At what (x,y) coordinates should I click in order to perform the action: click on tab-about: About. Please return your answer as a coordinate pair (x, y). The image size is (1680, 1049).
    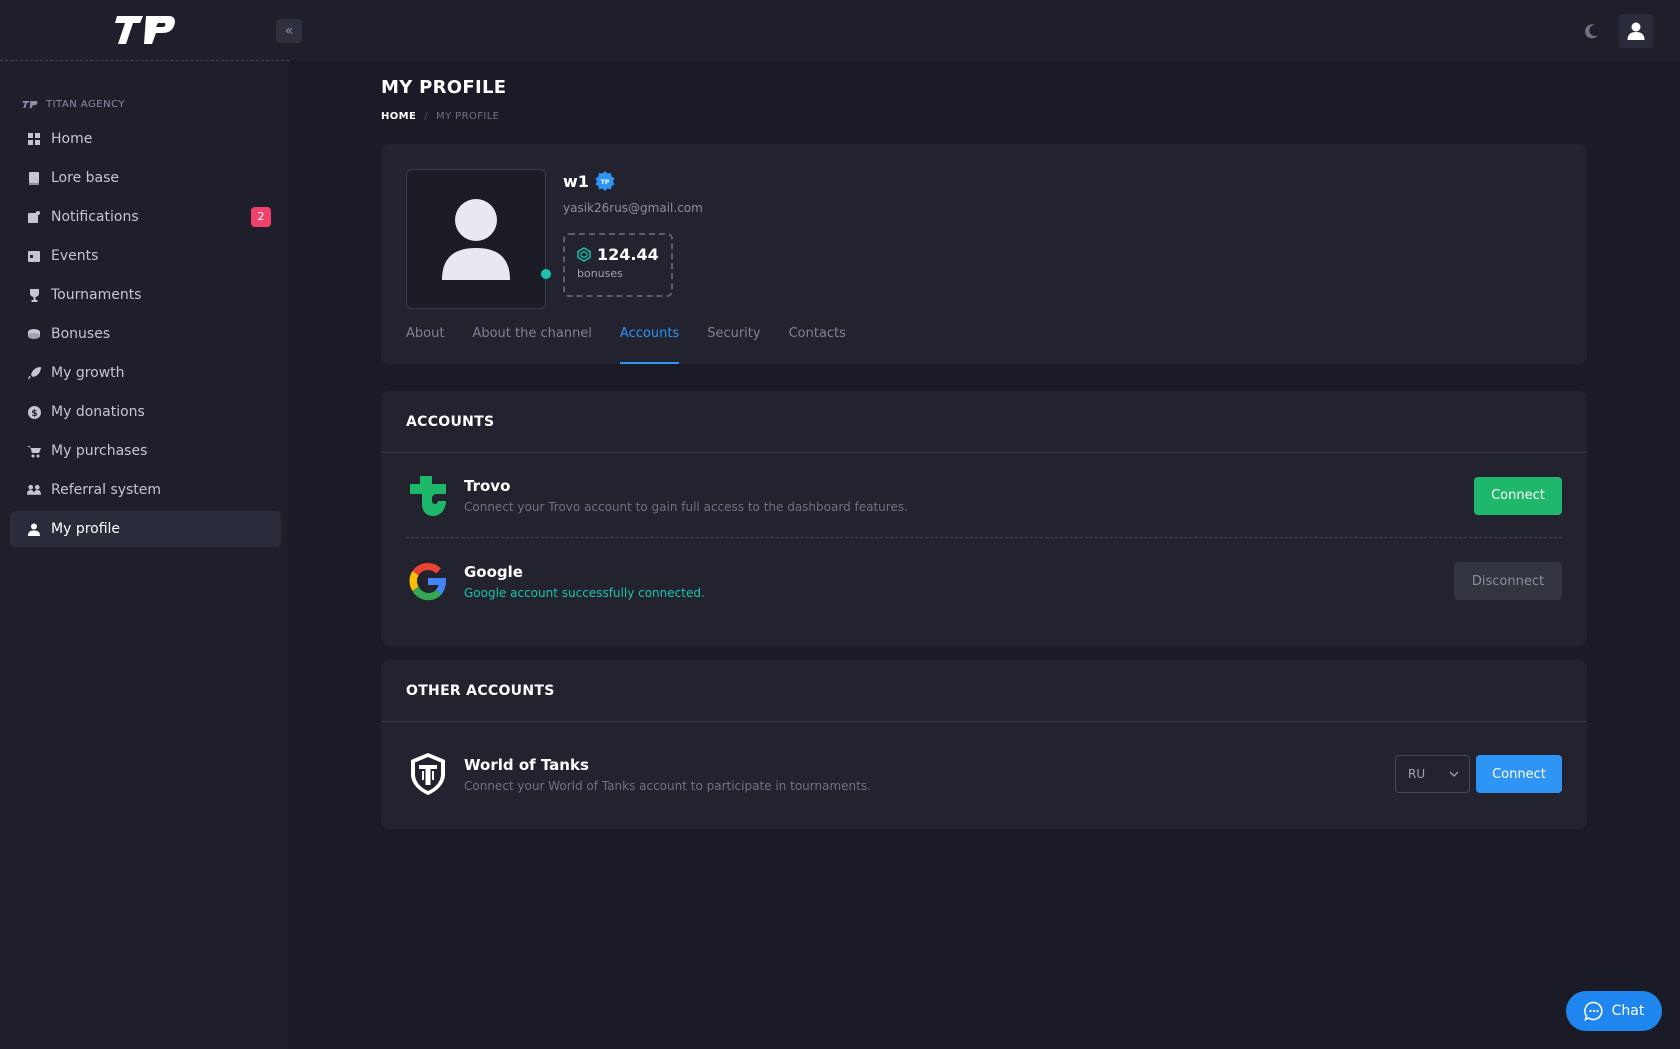
    Looking at the image, I should click on (425, 341).